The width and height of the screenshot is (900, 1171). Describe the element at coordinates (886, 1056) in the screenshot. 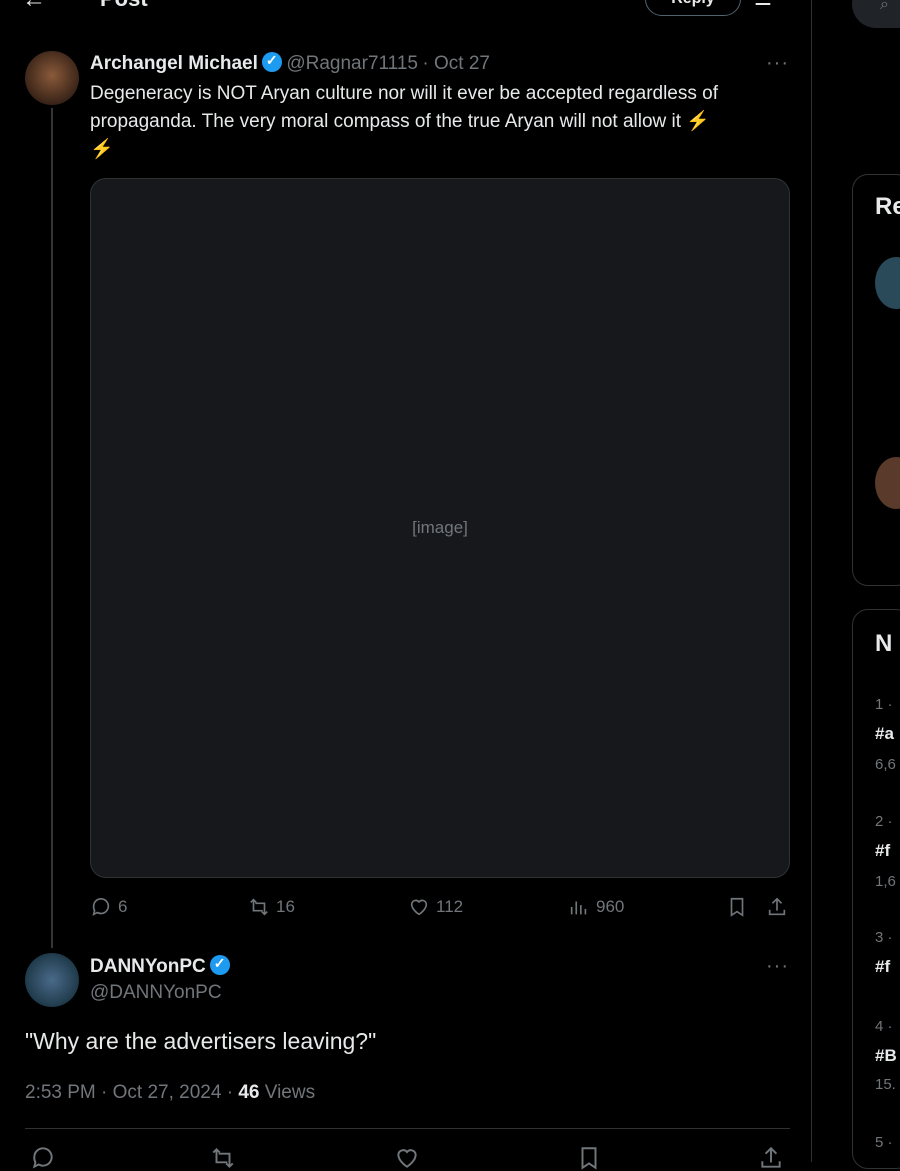

I see `trend-item: #B` at that location.